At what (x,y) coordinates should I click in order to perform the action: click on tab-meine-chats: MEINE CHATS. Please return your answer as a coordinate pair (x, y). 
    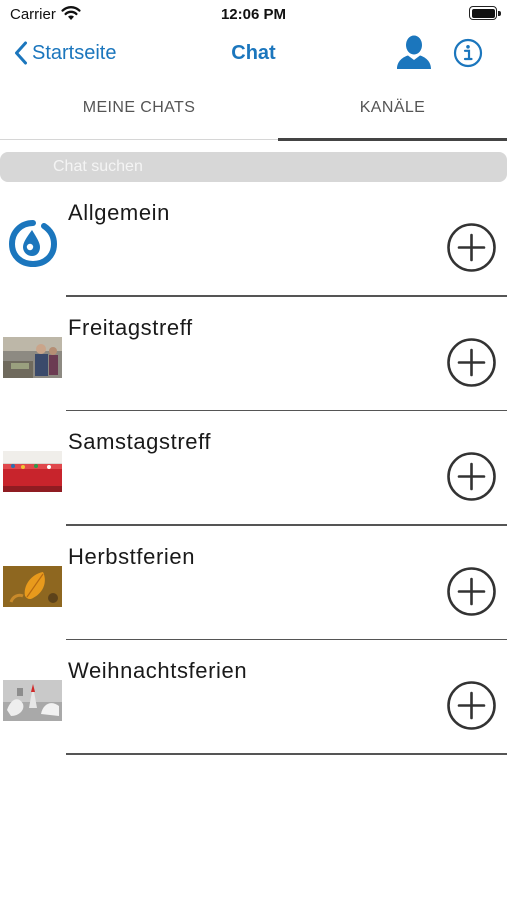
    Looking at the image, I should click on (139, 108).